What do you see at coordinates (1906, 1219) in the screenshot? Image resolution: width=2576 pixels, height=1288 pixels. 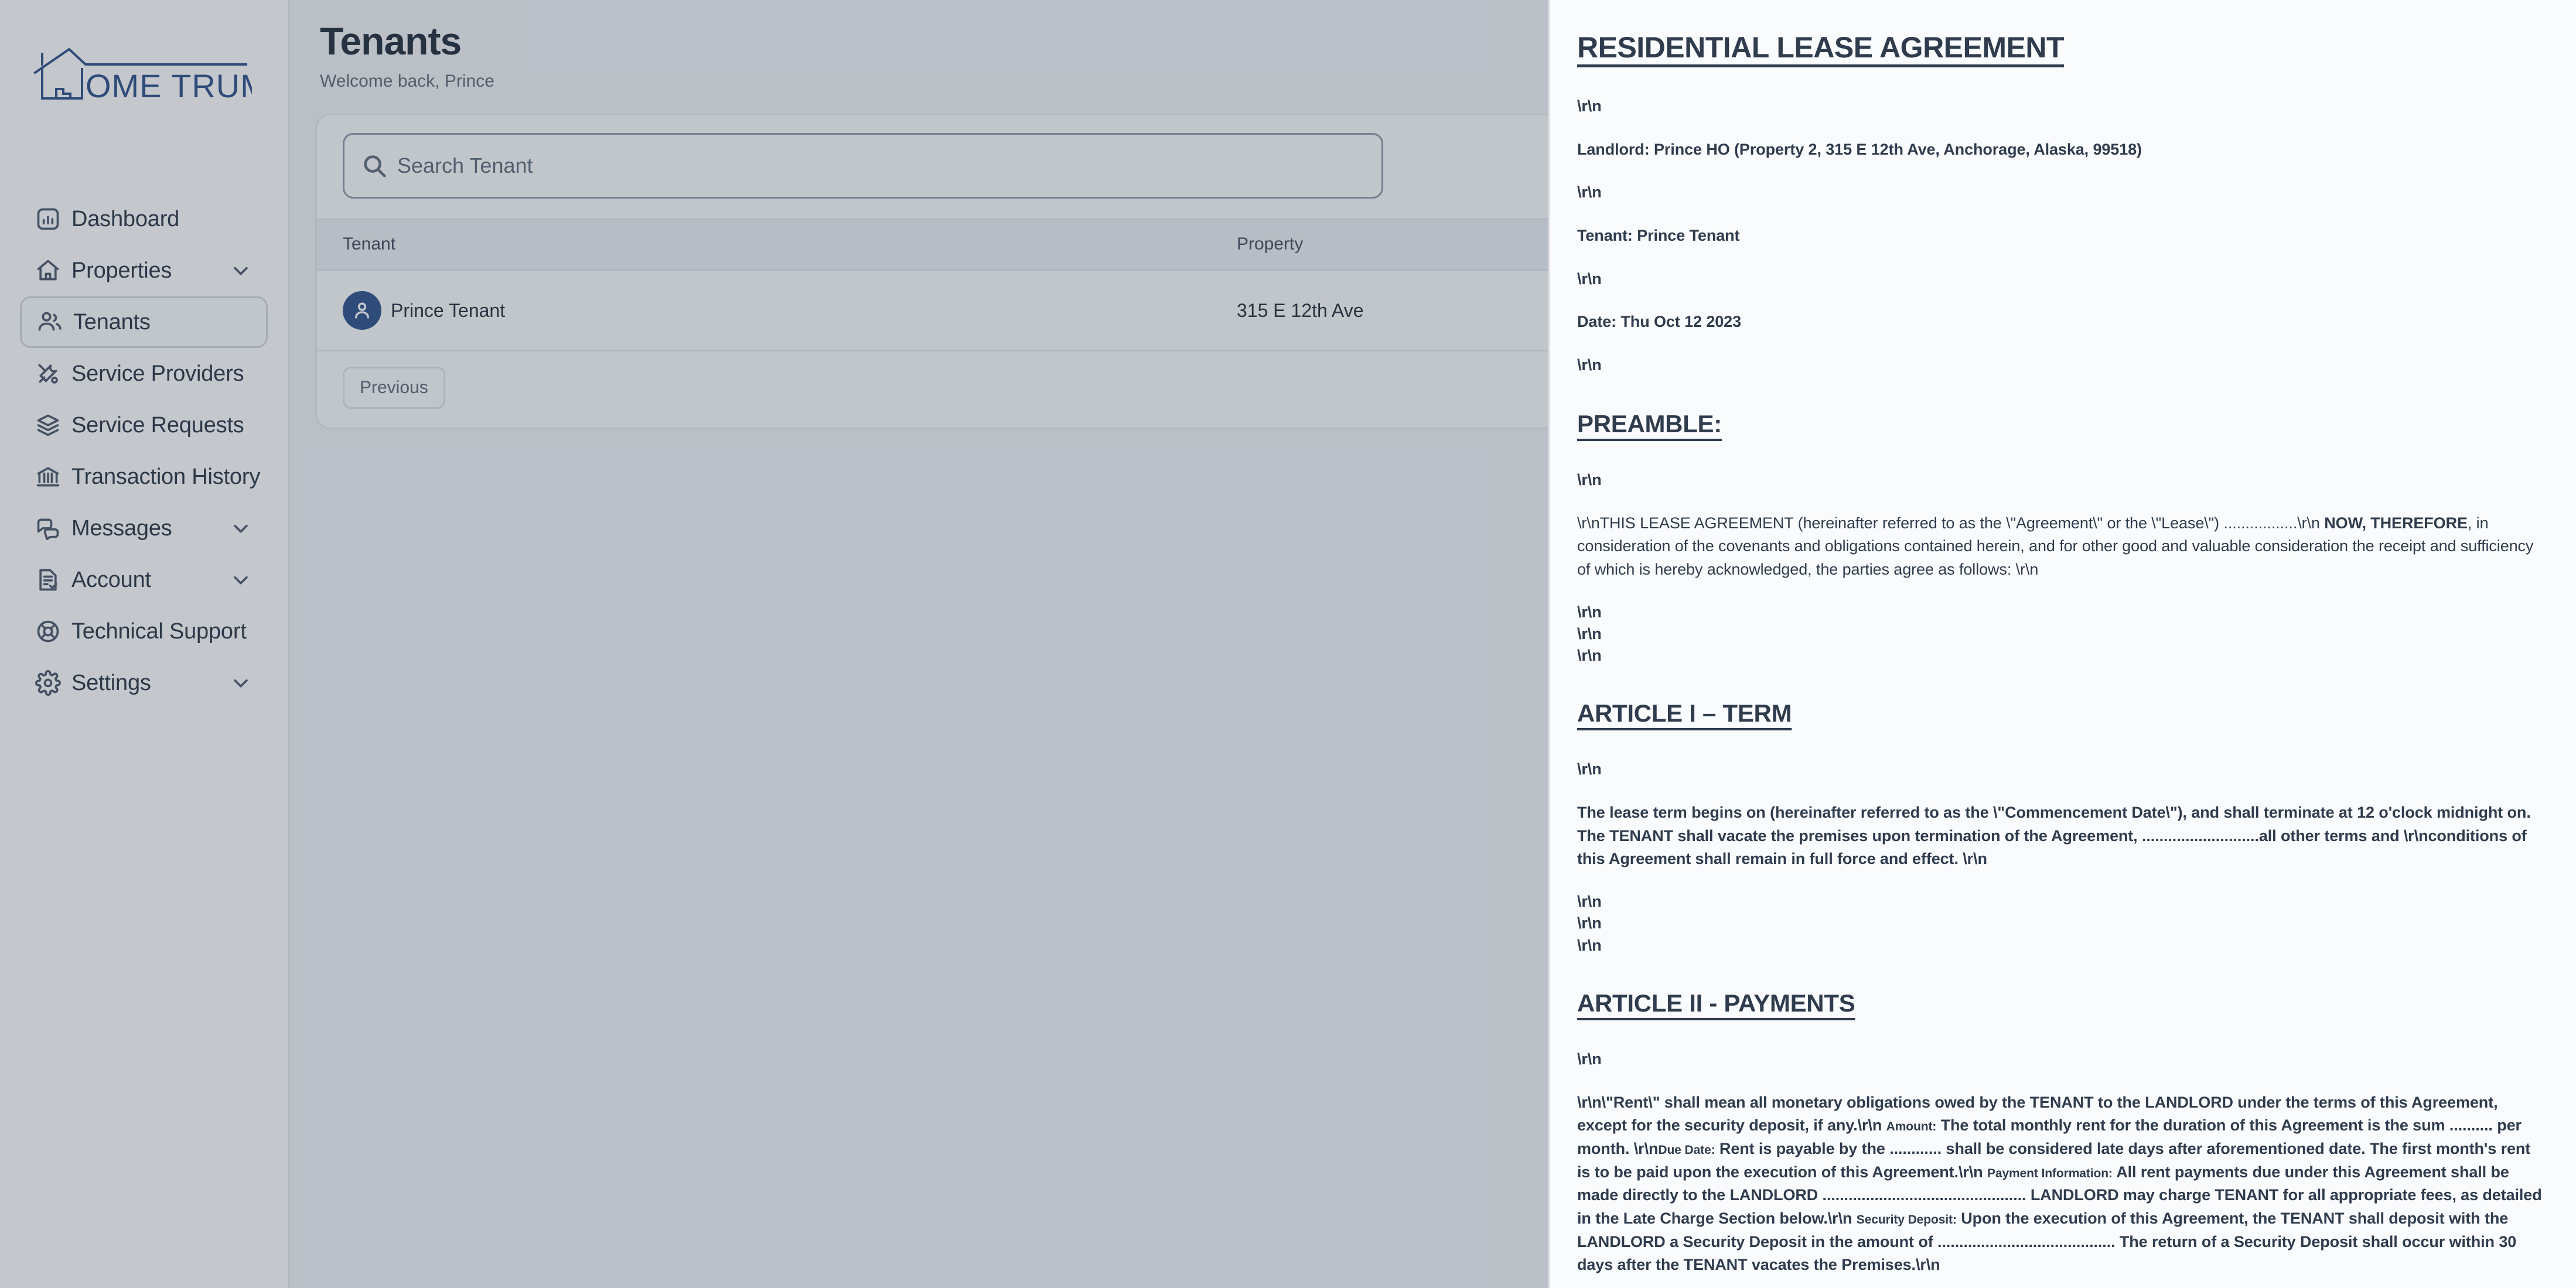 I see `a2-label-security-deposit: Security Deposit:` at bounding box center [1906, 1219].